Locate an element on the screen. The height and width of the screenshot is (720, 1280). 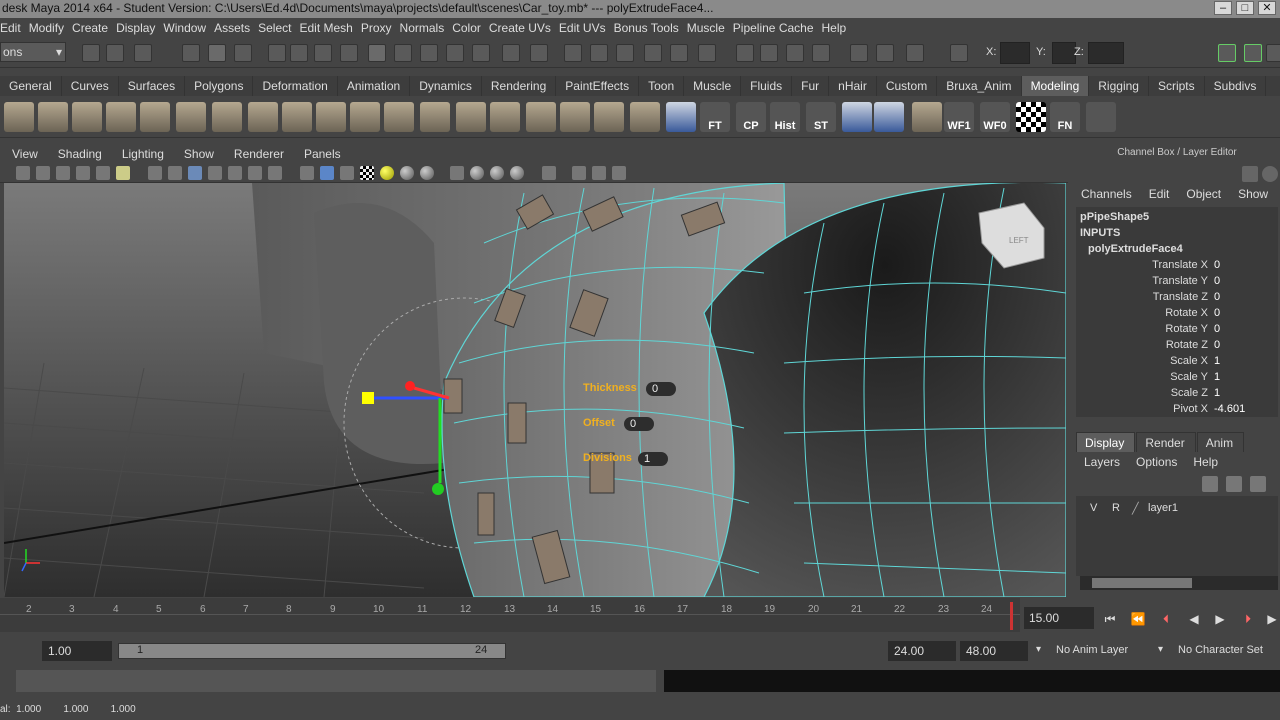
hud-thickness-value: 0 is located at coordinates (661, 389).